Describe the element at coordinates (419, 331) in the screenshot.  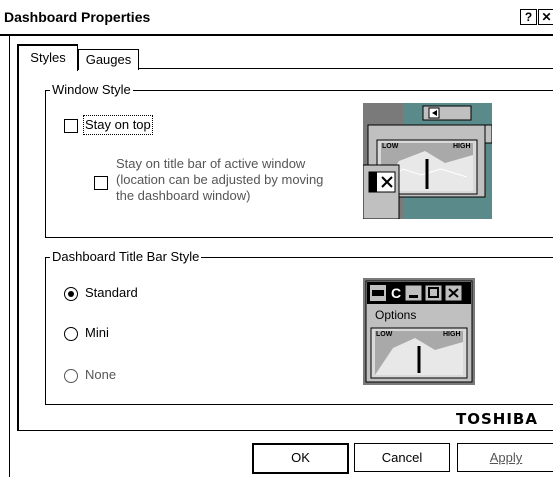
I see `title-bar-style-preview: C Options LOW HIGH` at that location.